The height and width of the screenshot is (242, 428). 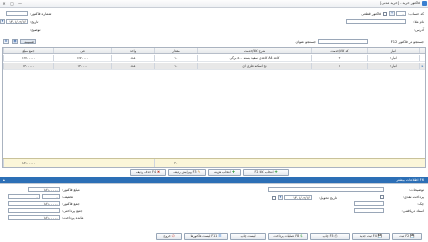 I want to click on discount-amount-field: ۰, so click(x=24, y=196).